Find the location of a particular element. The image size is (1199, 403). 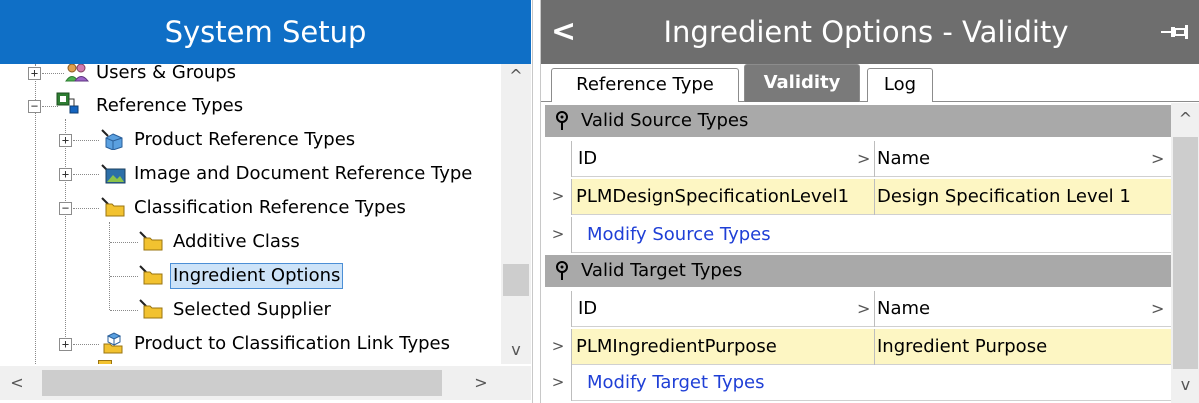

scrollbar-corner is located at coordinates (516, 383).